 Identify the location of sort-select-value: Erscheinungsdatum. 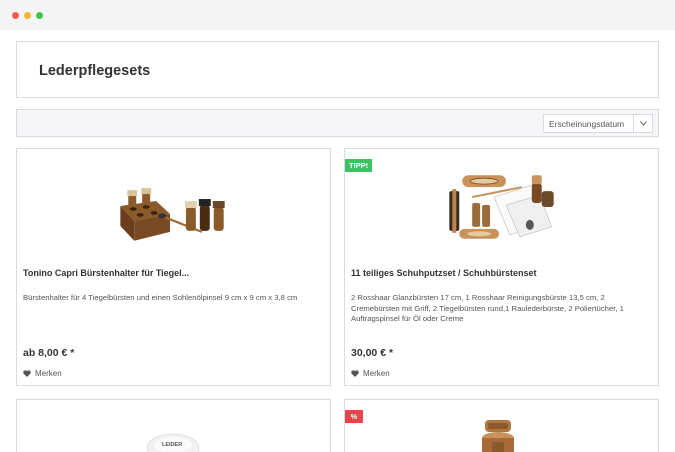
(587, 124).